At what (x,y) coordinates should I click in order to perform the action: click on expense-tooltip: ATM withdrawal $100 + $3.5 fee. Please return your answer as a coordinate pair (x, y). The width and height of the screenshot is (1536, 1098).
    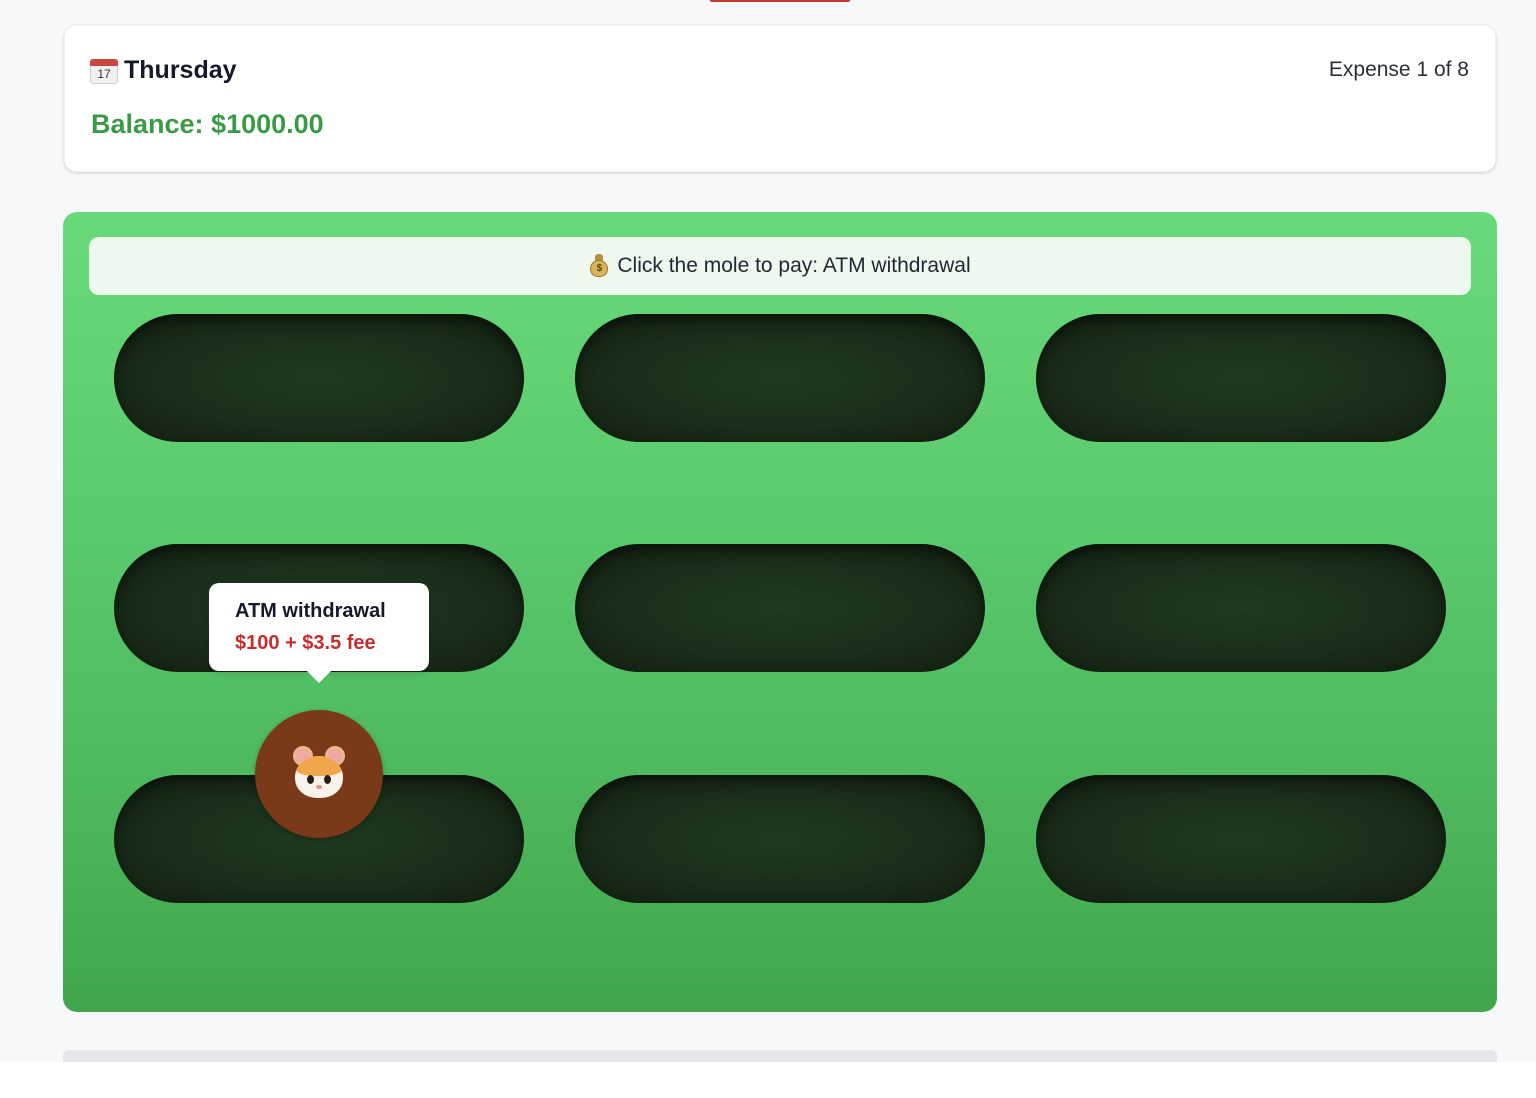
    Looking at the image, I should click on (319, 633).